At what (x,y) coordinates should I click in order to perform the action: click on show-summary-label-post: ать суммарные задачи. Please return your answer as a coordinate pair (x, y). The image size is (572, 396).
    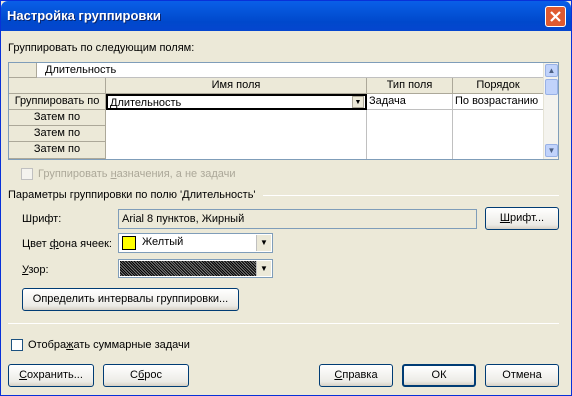
    Looking at the image, I should click on (131, 345).